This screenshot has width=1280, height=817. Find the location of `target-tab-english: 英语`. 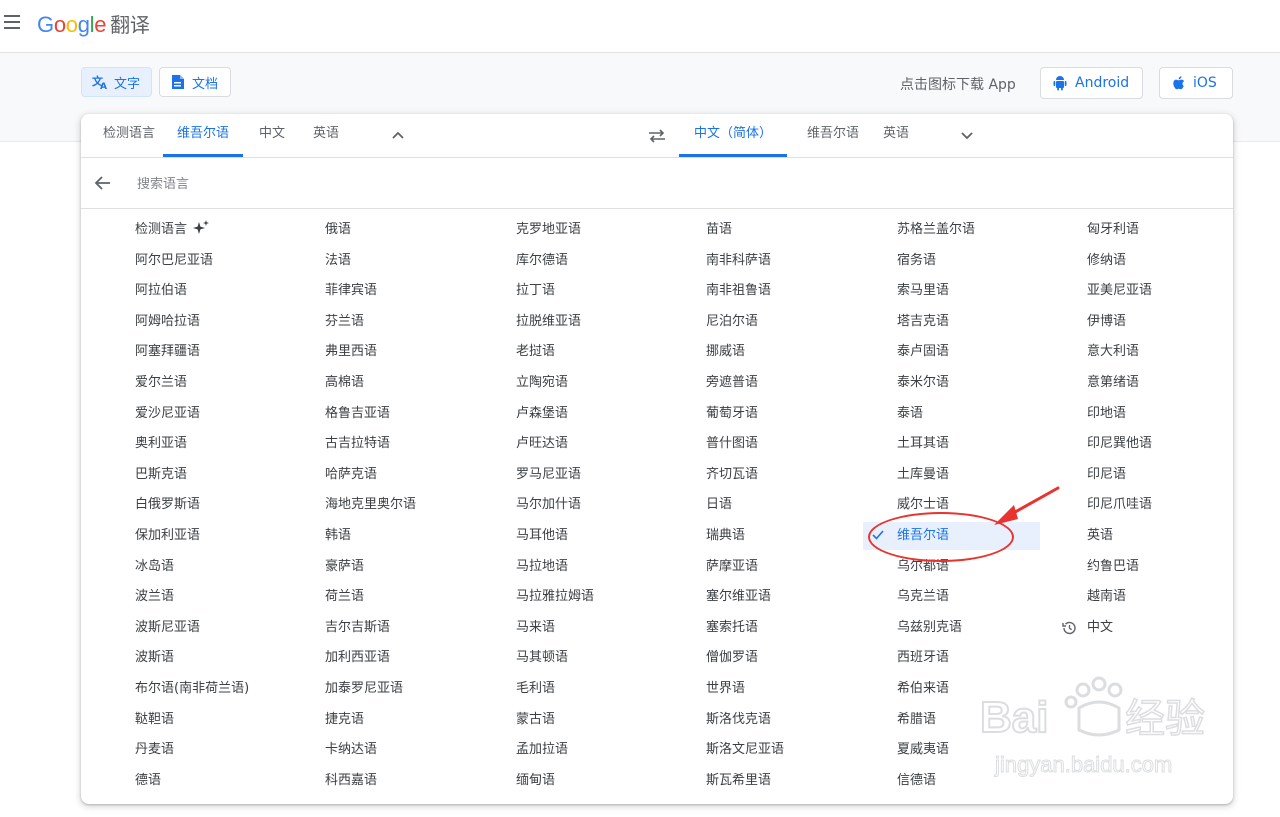

target-tab-english: 英语 is located at coordinates (896, 135).